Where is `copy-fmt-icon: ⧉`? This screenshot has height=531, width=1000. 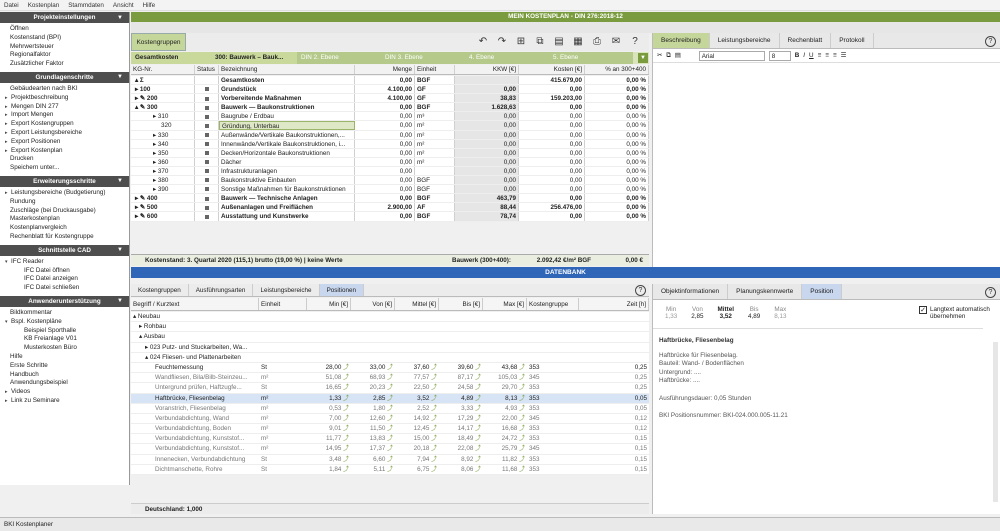
copy-fmt-icon: ⧉ is located at coordinates (668, 56).